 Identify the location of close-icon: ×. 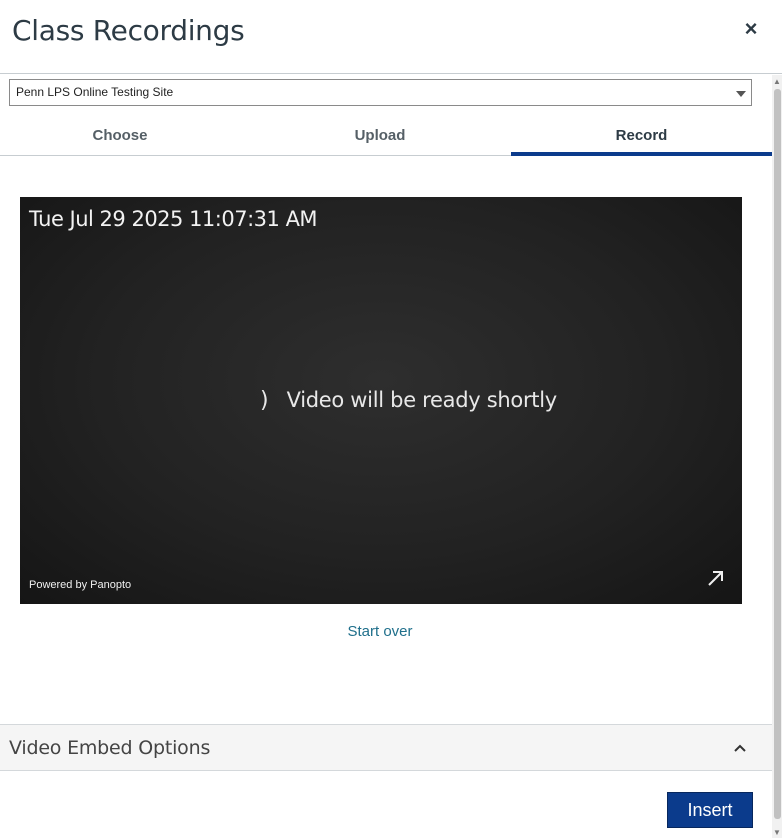
(751, 29).